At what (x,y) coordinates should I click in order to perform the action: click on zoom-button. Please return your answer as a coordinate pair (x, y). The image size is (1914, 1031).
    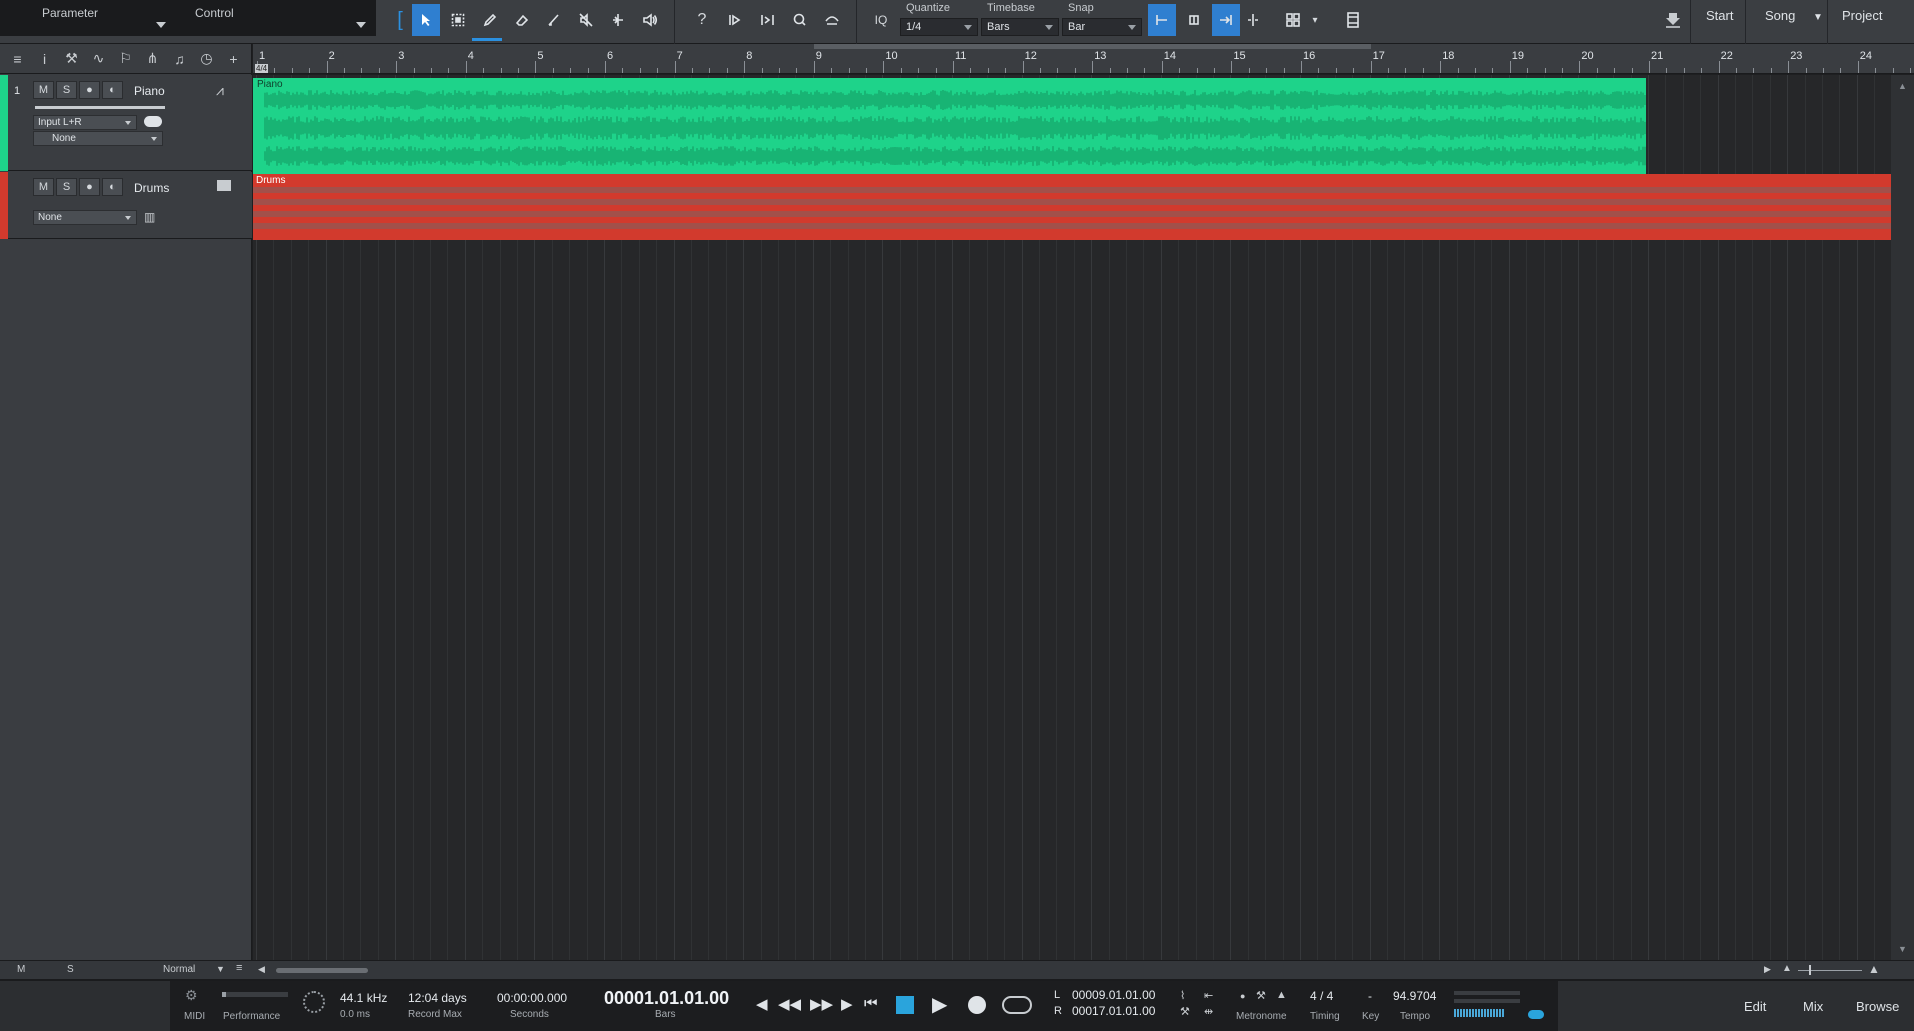
    Looking at the image, I should click on (800, 20).